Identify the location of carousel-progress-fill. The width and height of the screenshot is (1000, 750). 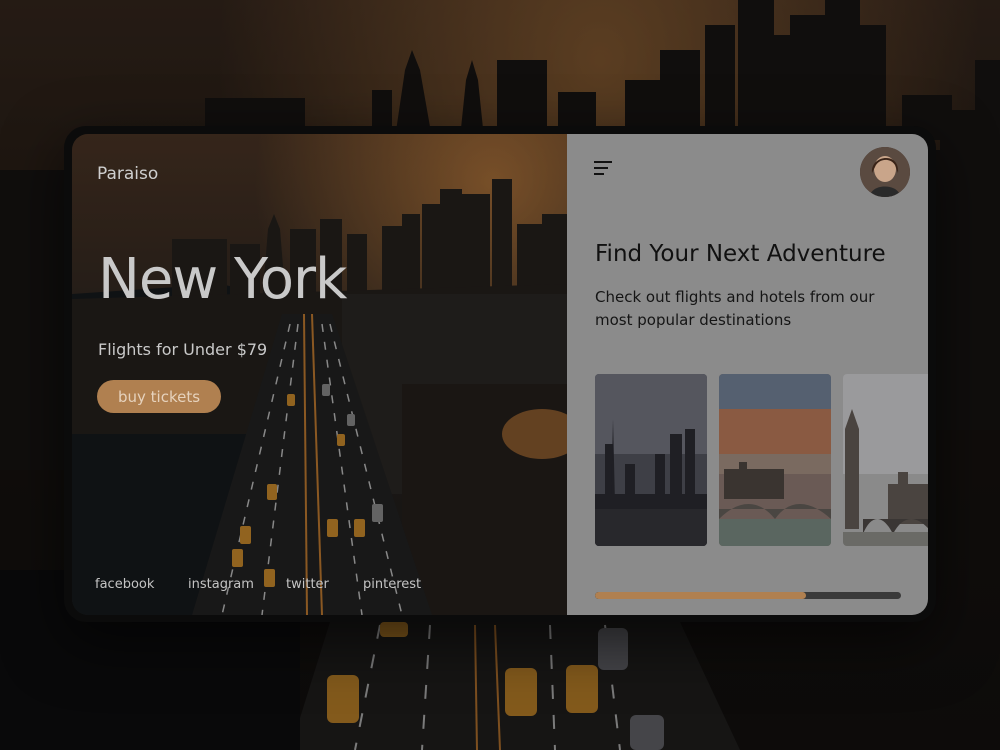
(701, 595).